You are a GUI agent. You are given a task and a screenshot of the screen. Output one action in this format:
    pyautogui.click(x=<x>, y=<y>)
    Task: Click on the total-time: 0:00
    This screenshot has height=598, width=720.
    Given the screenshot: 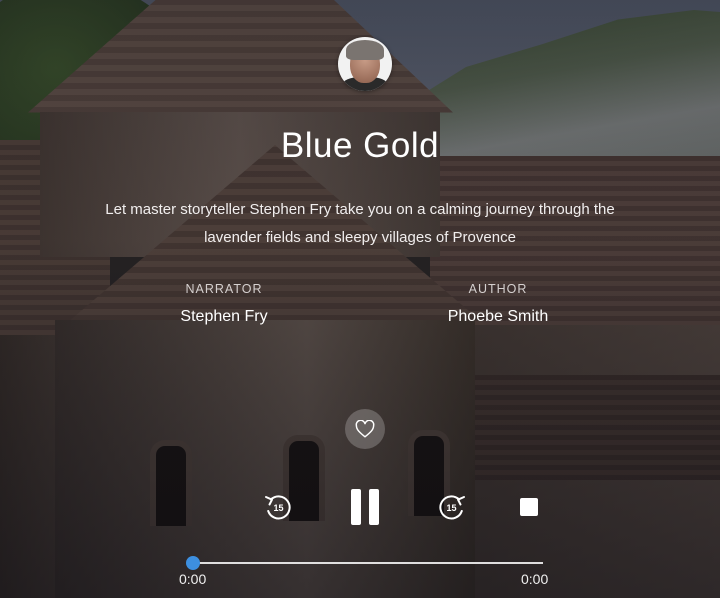 What is the action you would take?
    pyautogui.click(x=535, y=579)
    